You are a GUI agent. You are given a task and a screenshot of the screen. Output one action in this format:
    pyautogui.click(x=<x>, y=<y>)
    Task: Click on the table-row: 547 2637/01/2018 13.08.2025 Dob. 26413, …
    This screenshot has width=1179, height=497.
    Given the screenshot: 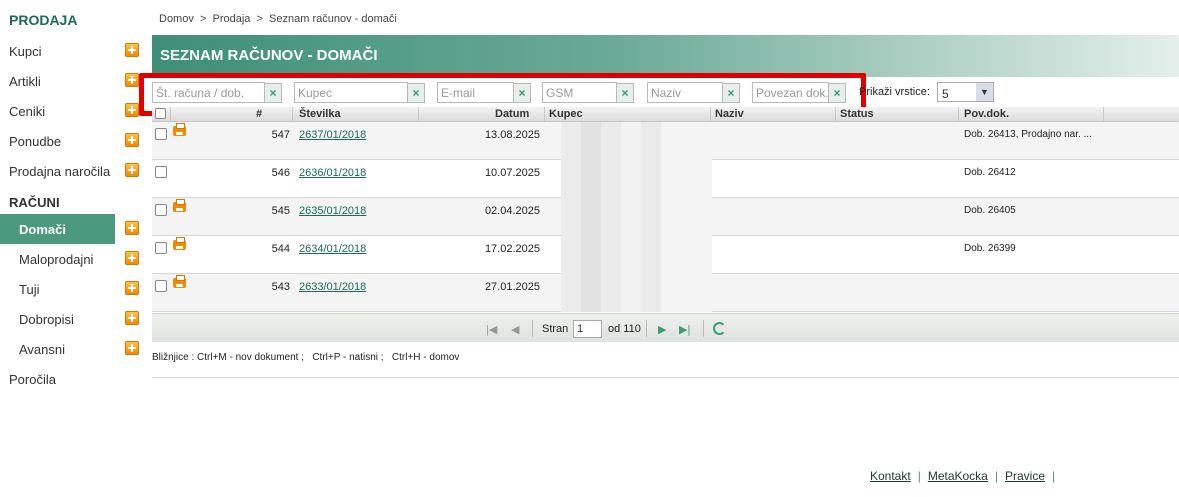 What is the action you would take?
    pyautogui.click(x=665, y=141)
    